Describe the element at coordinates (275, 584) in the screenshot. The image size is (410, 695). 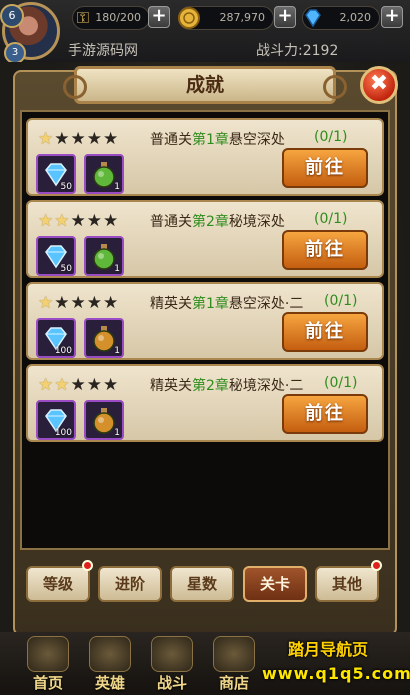
I see `tab-3: 关卡` at that location.